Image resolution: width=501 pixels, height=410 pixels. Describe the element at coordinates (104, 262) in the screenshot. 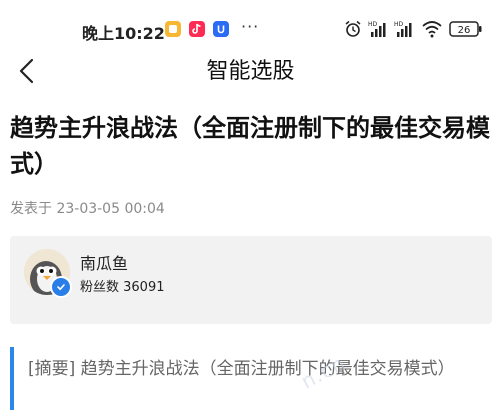

I see `author-name: 南瓜鱼` at that location.